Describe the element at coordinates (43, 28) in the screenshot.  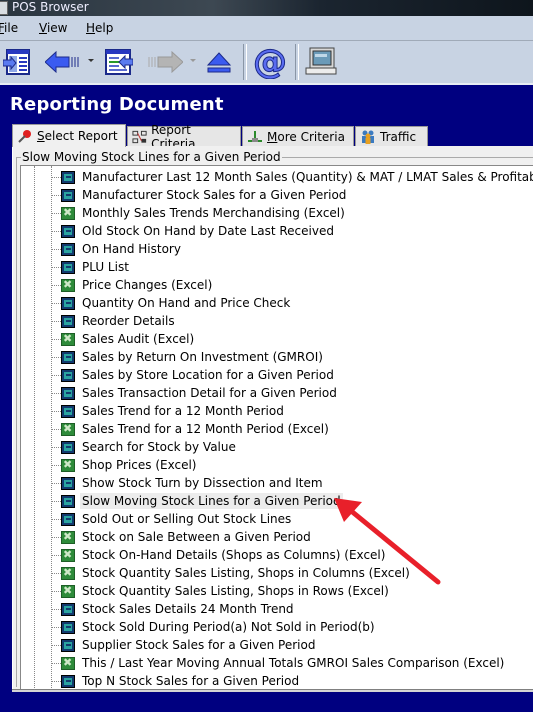
I see `menu-view-accel: V` at that location.